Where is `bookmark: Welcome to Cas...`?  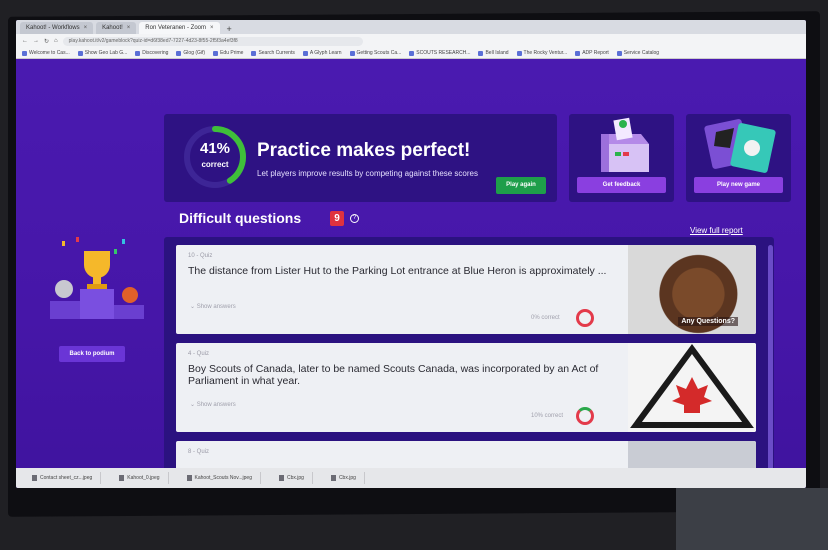 bookmark: Welcome to Cas... is located at coordinates (46, 53).